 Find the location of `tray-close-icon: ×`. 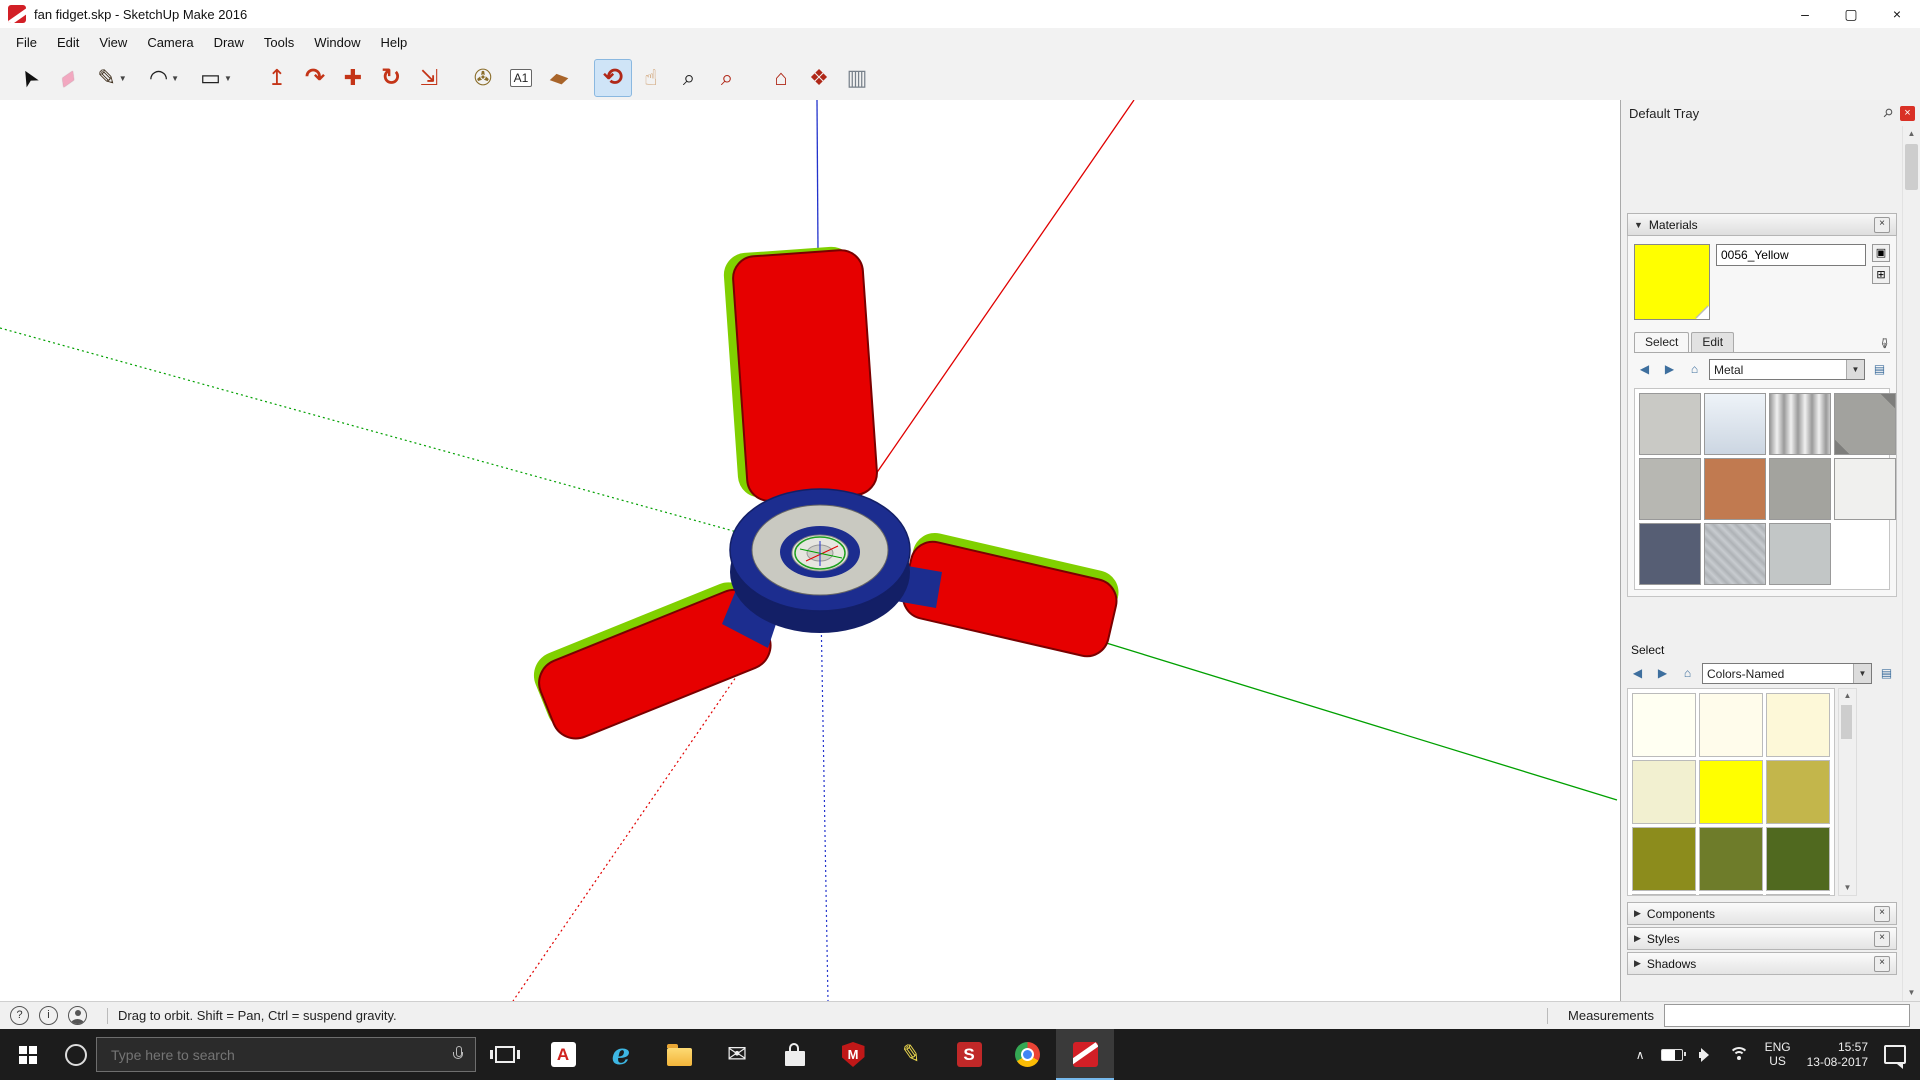

tray-close-icon: × is located at coordinates (1907, 113).